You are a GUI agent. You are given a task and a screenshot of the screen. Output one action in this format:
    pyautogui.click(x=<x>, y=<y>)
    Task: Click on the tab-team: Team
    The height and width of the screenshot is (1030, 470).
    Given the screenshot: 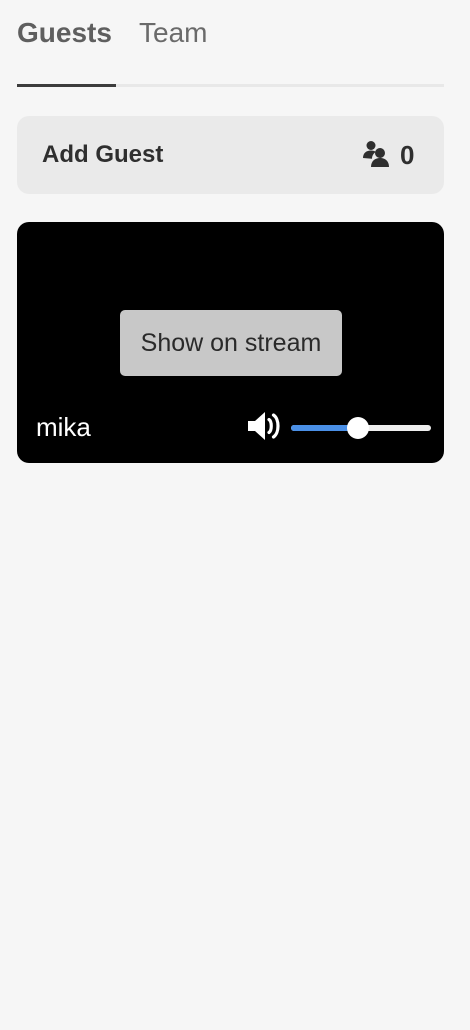 What is the action you would take?
    pyautogui.click(x=173, y=33)
    